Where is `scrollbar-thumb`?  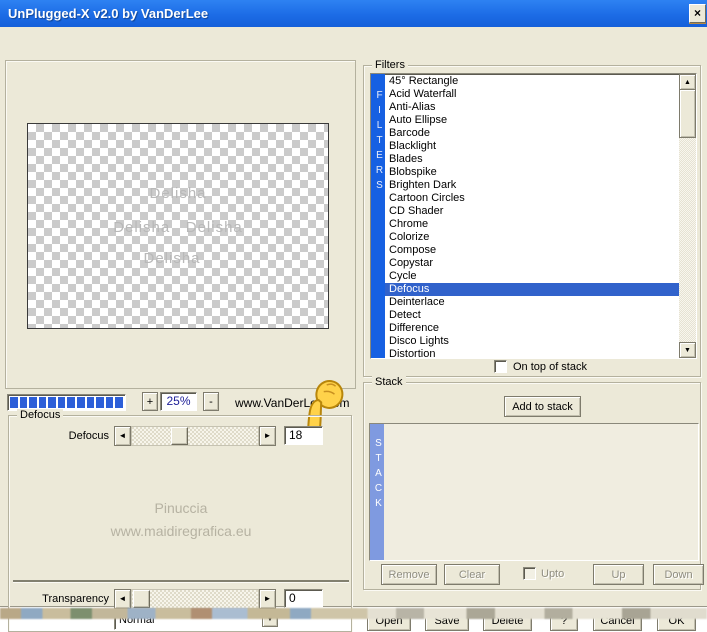
scrollbar-thumb is located at coordinates (687, 113).